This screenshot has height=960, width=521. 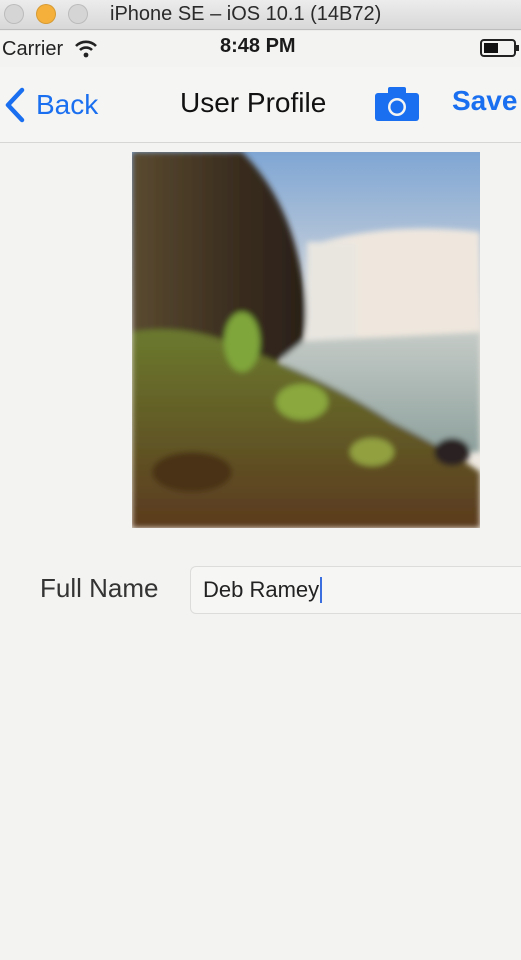 I want to click on window-title: iPhone SE – iOS 10.1 (14B72), so click(x=246, y=14).